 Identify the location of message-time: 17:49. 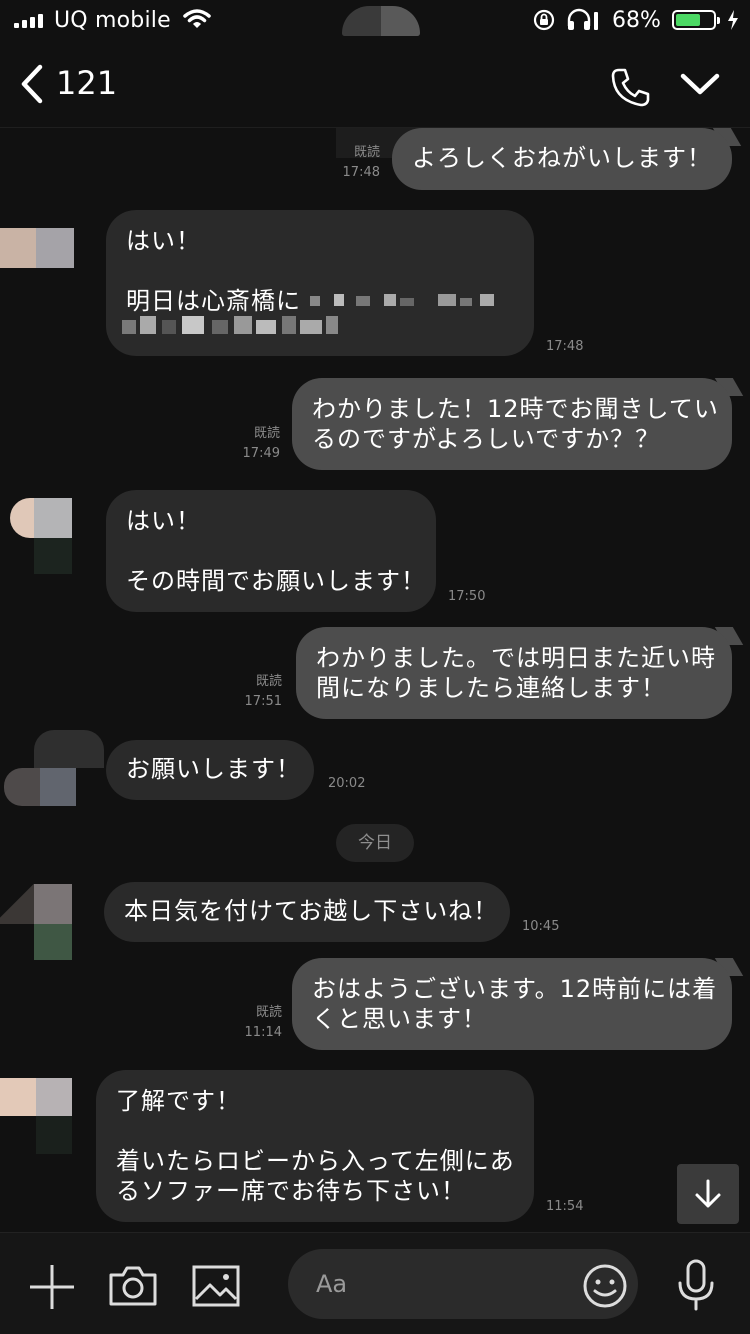
(261, 453).